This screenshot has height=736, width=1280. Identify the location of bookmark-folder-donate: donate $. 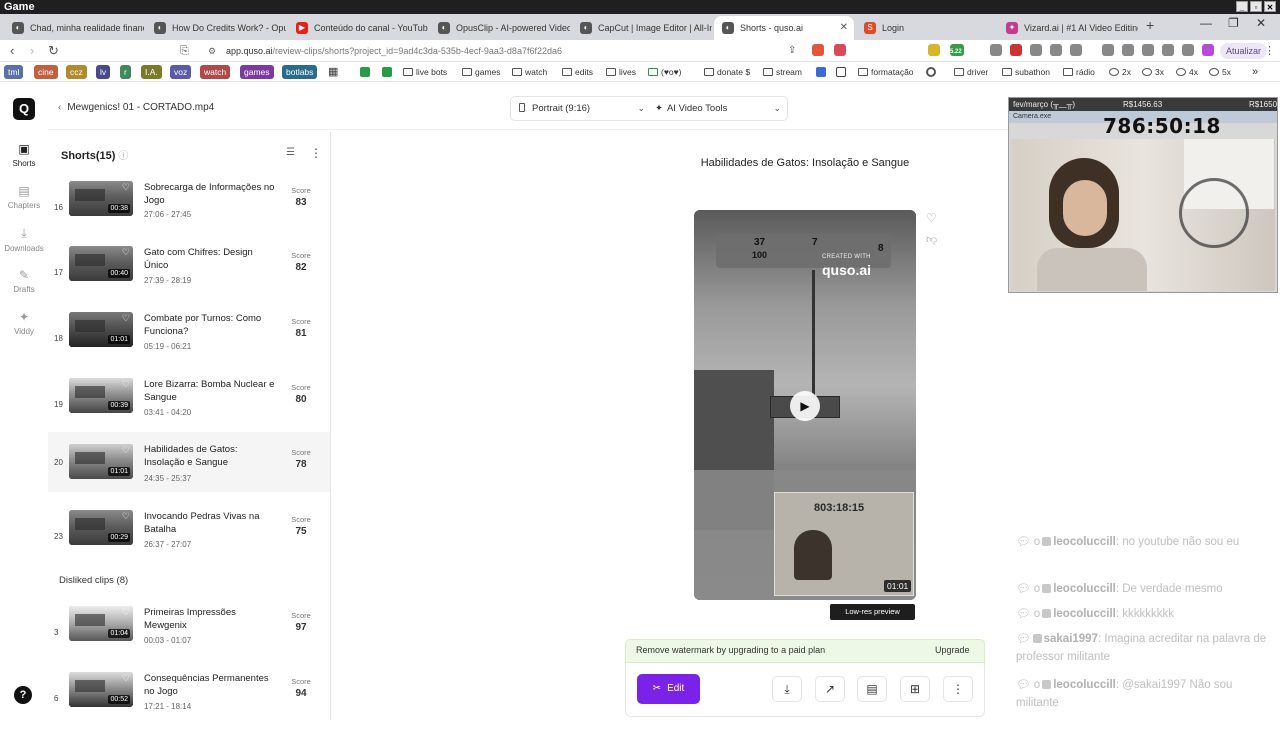
(727, 72).